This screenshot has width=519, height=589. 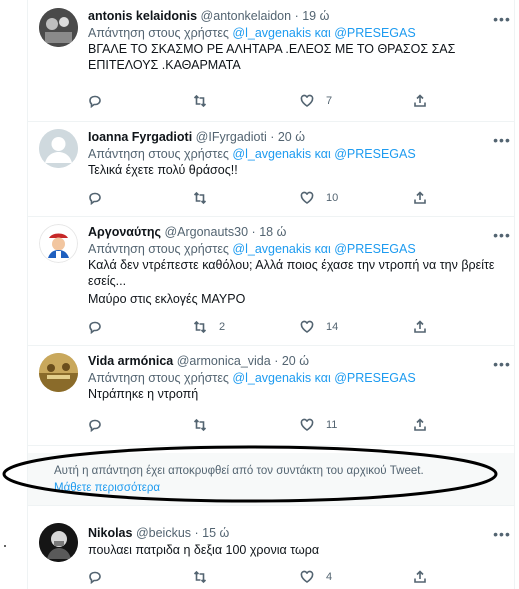 I want to click on like-button: 11, so click(x=318, y=425).